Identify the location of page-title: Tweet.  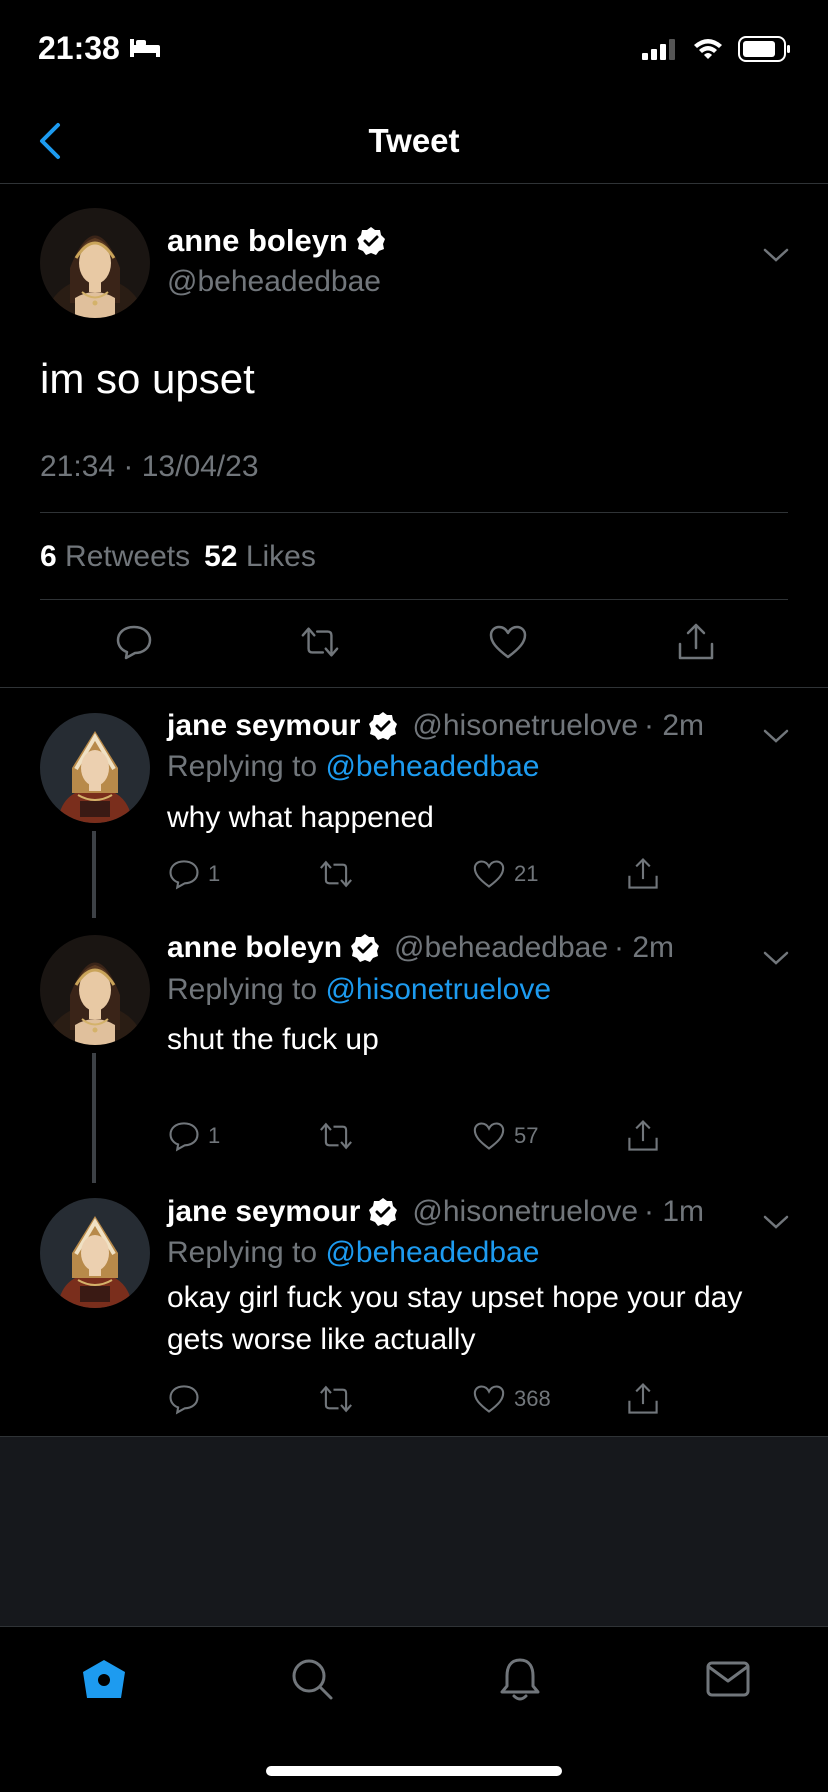
(414, 140).